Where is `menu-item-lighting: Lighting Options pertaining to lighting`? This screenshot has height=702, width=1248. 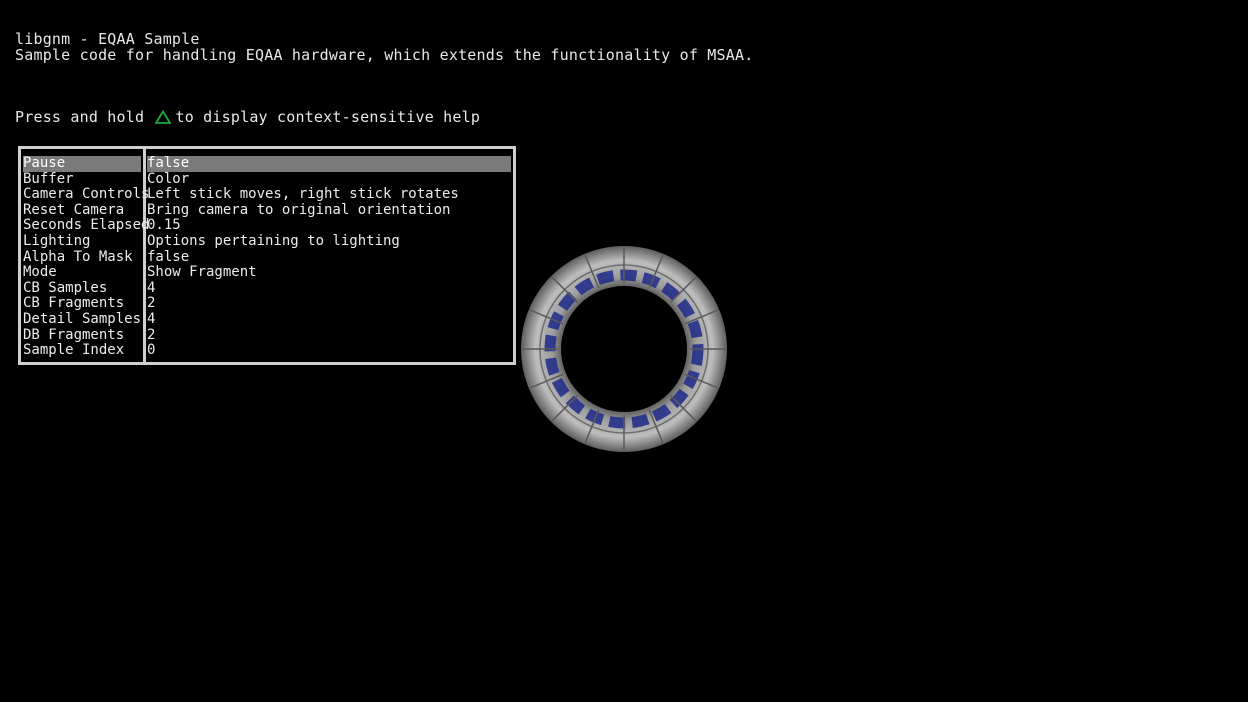 menu-item-lighting: Lighting Options pertaining to lighting is located at coordinates (267, 241).